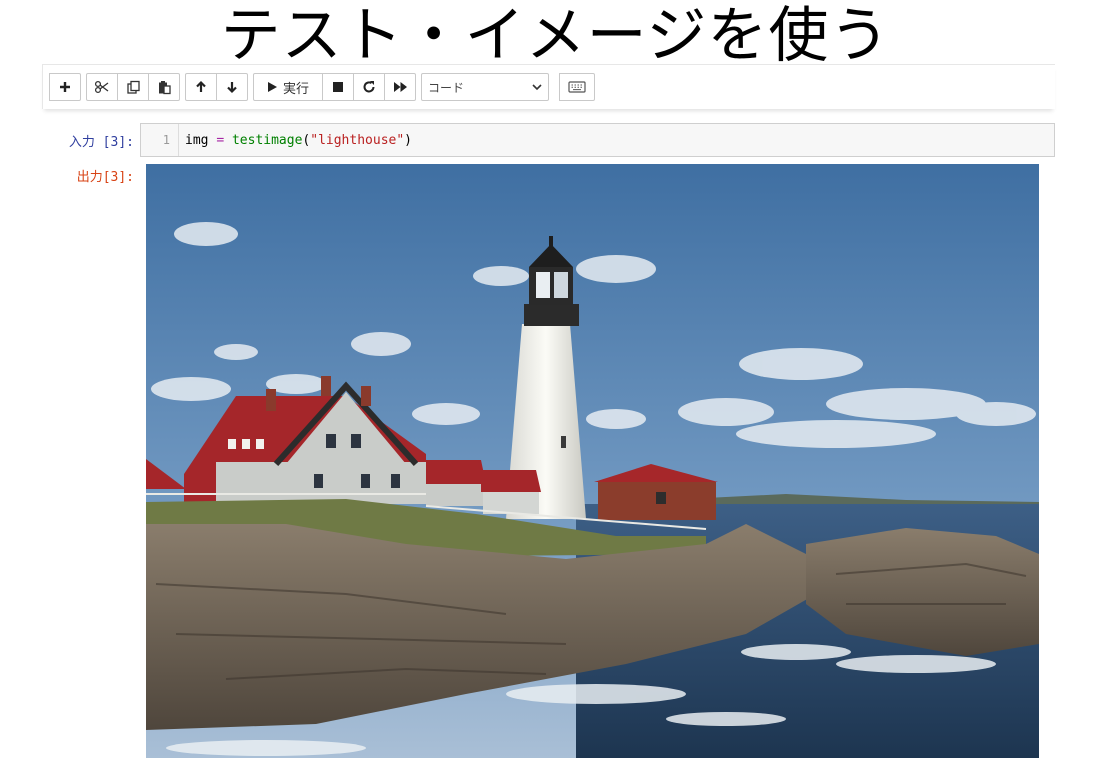  I want to click on cut-button, so click(102, 87).